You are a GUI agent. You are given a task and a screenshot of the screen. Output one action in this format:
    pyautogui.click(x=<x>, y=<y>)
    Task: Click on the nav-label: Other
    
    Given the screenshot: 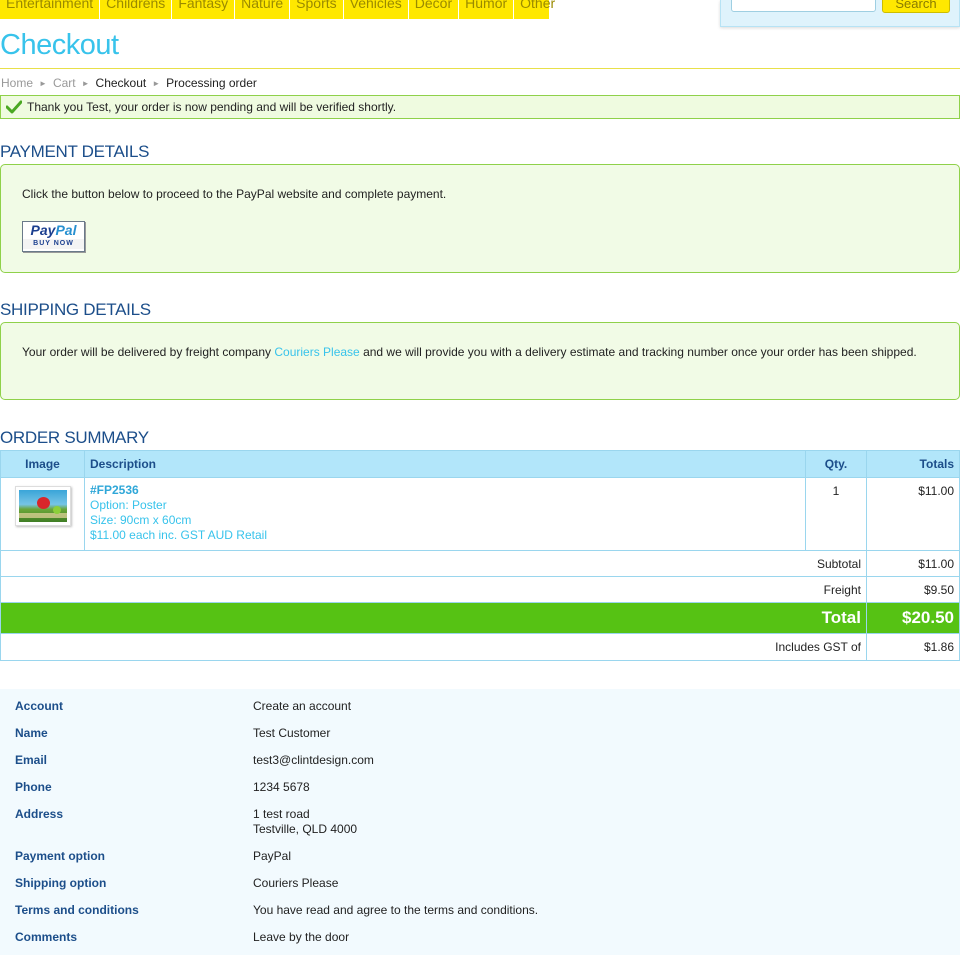 What is the action you would take?
    pyautogui.click(x=538, y=5)
    